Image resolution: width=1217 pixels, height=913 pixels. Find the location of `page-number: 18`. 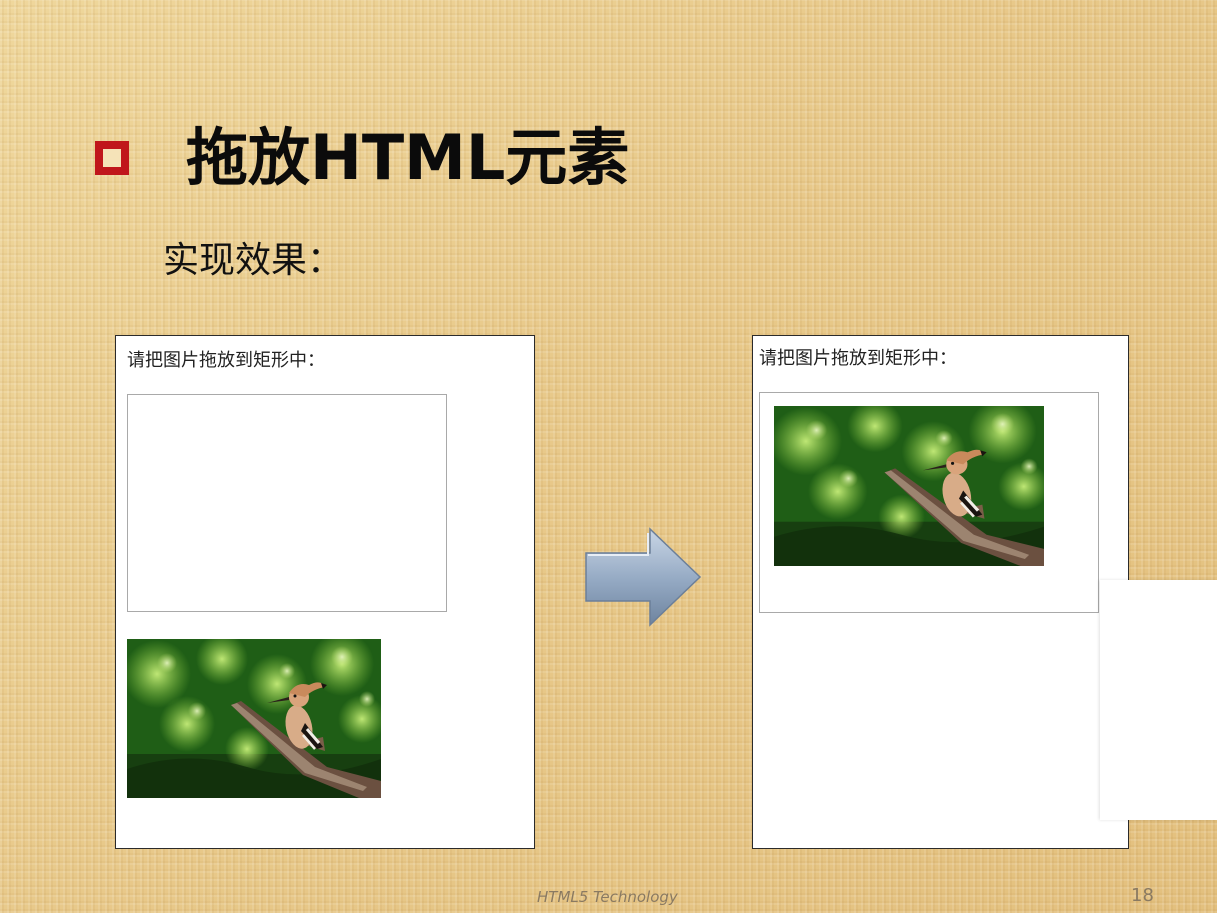

page-number: 18 is located at coordinates (1142, 895).